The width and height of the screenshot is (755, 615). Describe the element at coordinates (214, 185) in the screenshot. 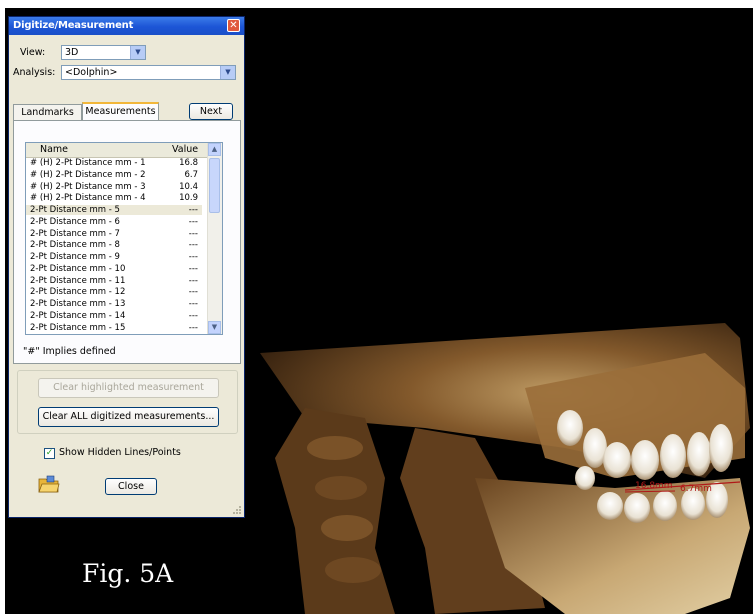

I see `scrollbar-thumb` at that location.